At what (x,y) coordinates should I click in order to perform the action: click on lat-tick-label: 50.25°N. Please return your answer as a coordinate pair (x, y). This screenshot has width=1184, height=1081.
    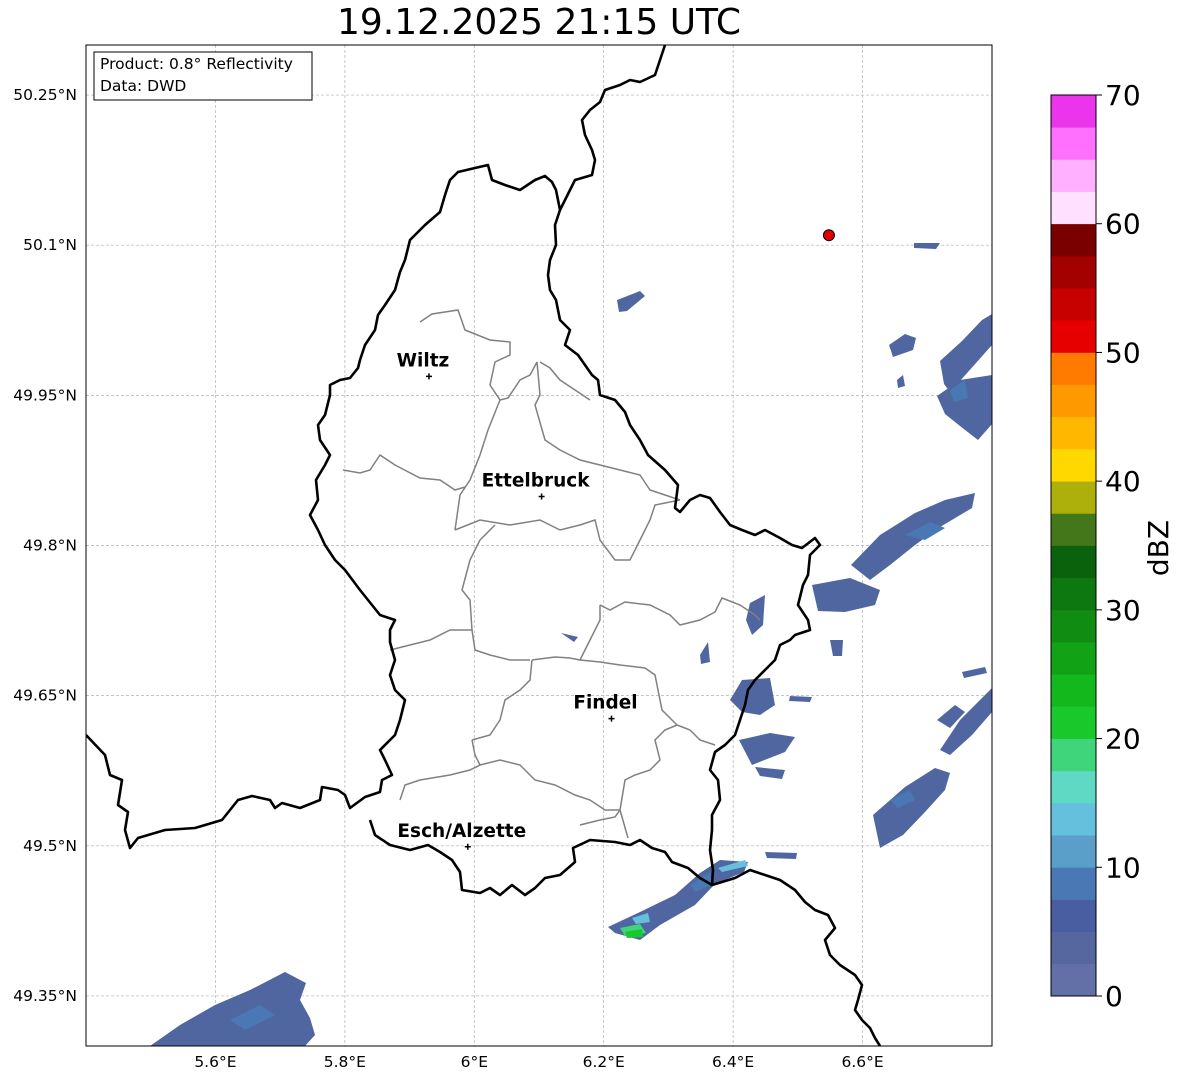
    Looking at the image, I should click on (45, 95).